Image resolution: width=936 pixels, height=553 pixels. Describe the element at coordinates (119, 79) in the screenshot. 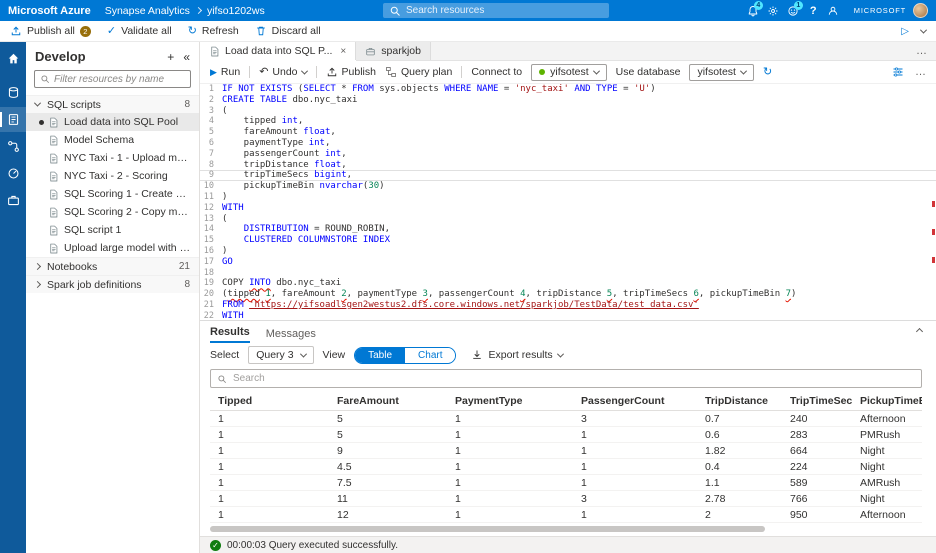

I see `filter-resources-input` at that location.